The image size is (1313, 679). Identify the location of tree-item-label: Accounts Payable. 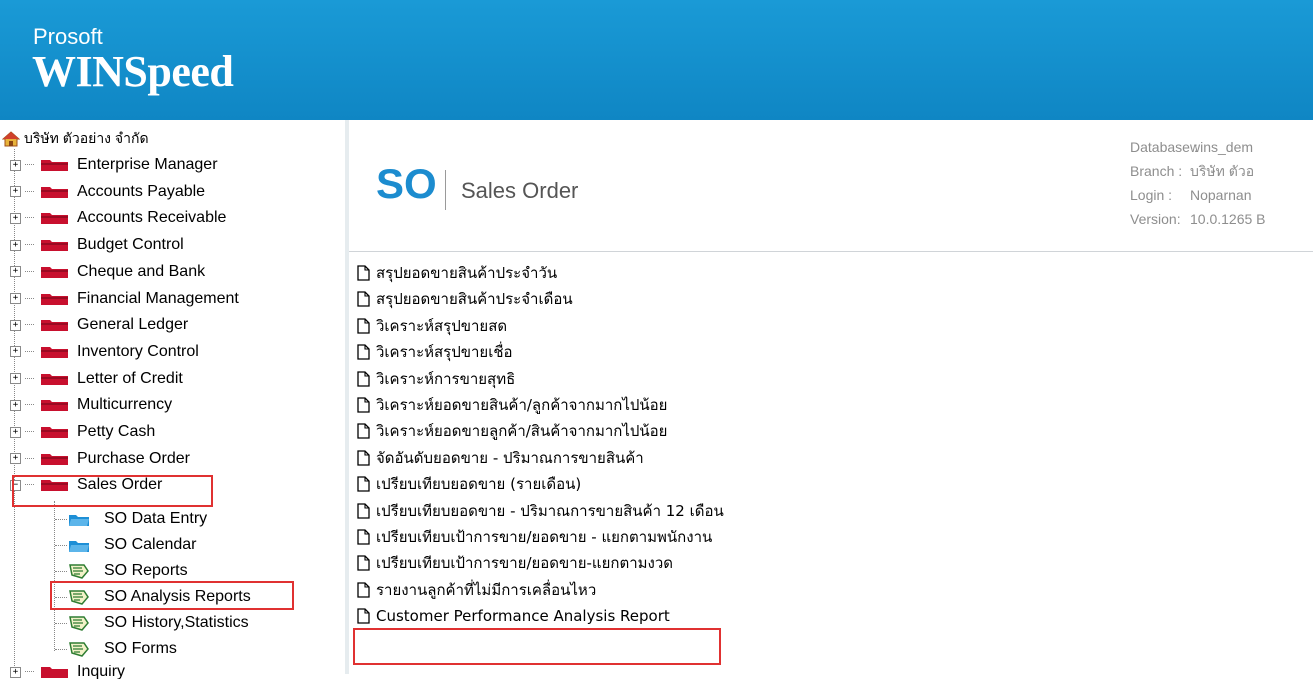
(141, 191).